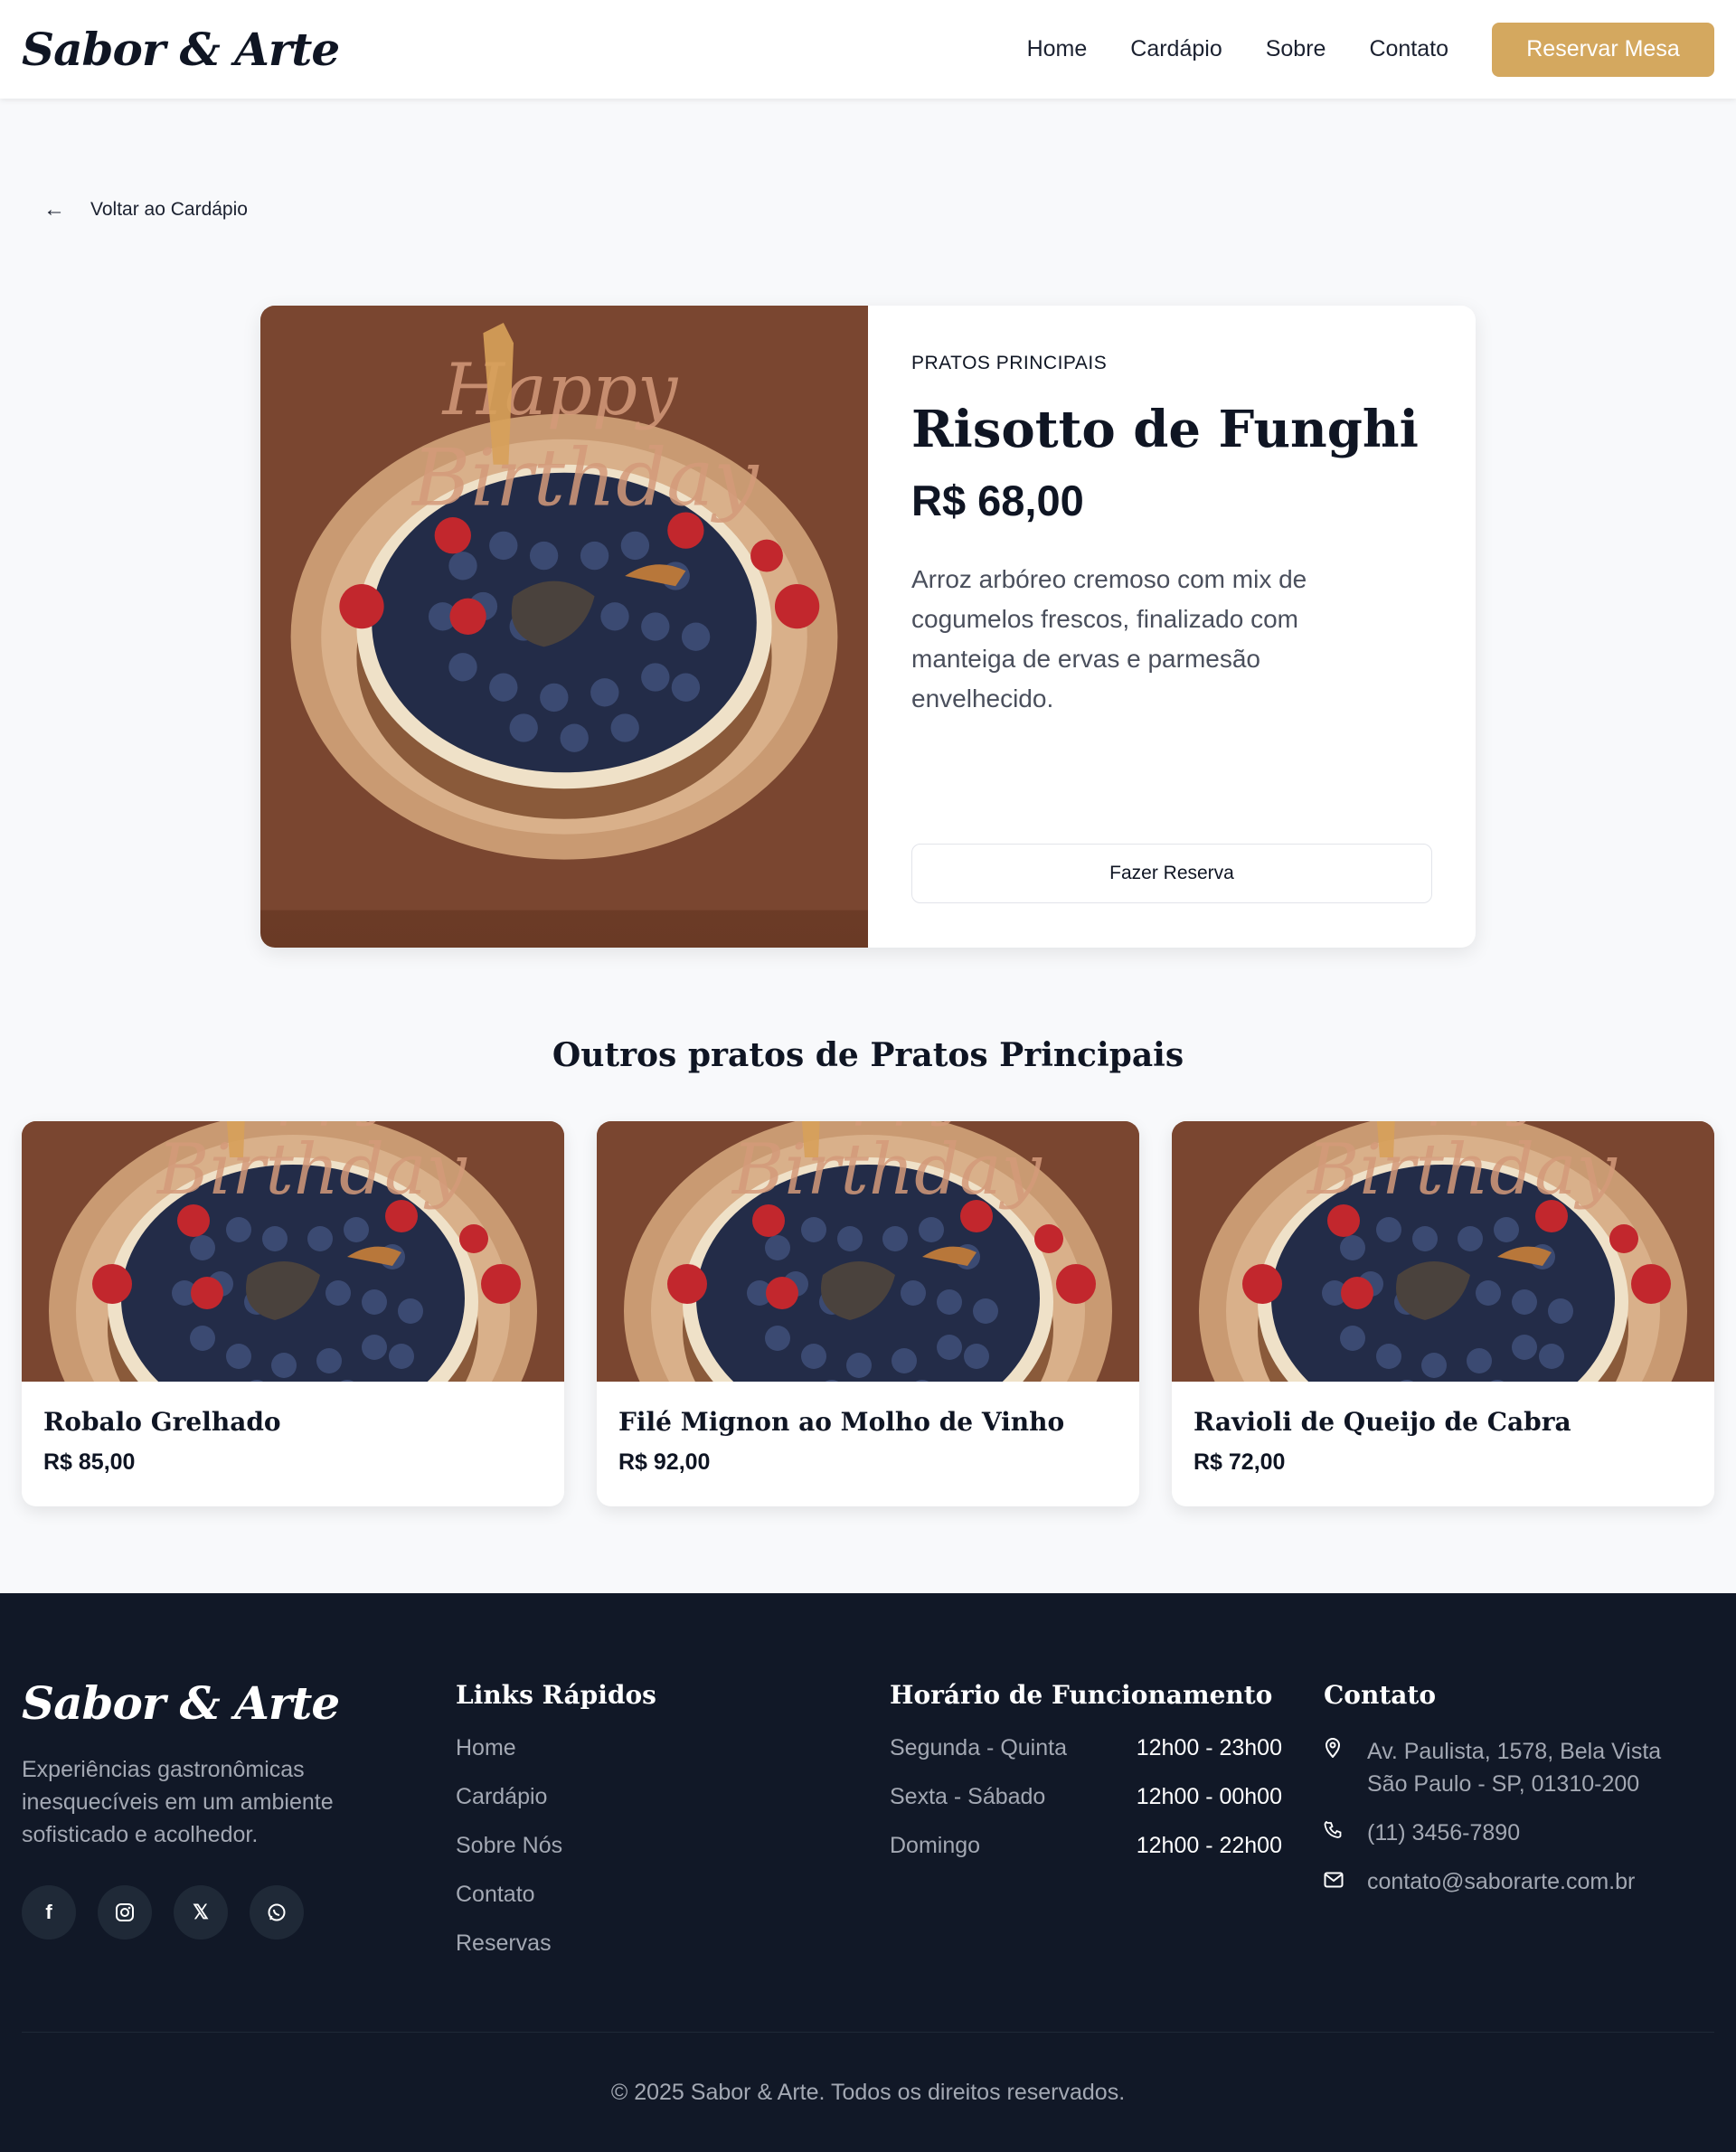  Describe the element at coordinates (1086, 1857) in the screenshot. I see `hours-row: Domingo 12h00 - 22h00` at that location.